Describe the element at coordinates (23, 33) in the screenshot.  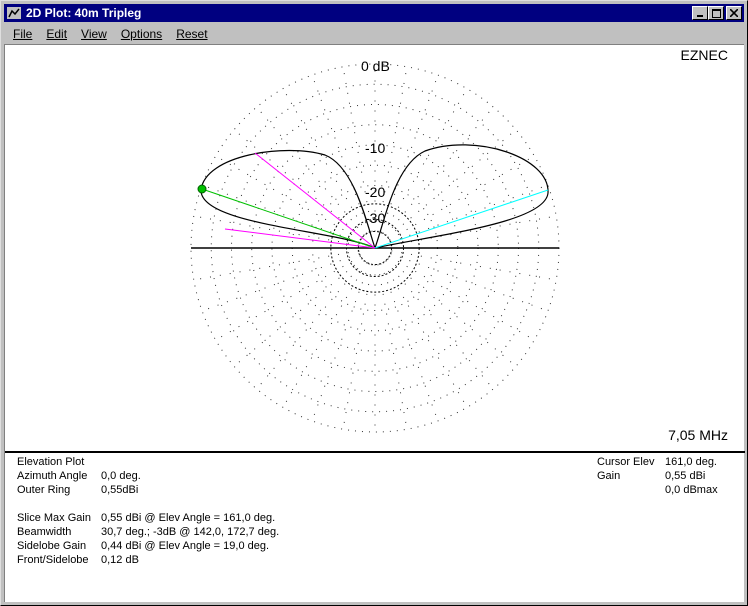
I see `menu-file-label: File` at that location.